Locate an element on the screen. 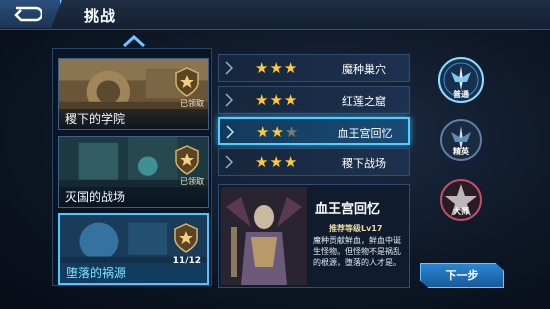 Image resolution: width=550 pixels, height=309 pixels. difficulty-elite-label: 精英 is located at coordinates (461, 151).